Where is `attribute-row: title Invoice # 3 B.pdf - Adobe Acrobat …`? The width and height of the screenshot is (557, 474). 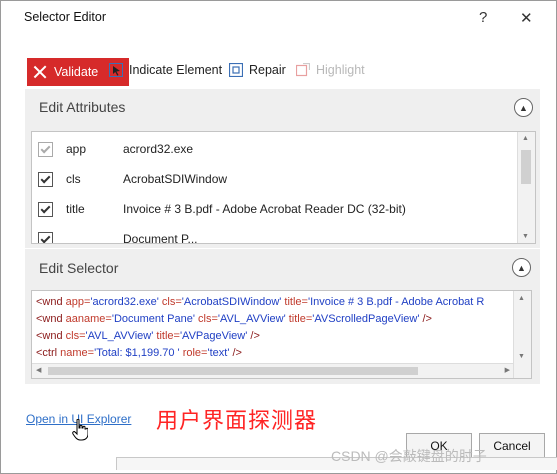 attribute-row: title Invoice # 3 B.pdf - Adobe Acrobat … is located at coordinates (274, 210).